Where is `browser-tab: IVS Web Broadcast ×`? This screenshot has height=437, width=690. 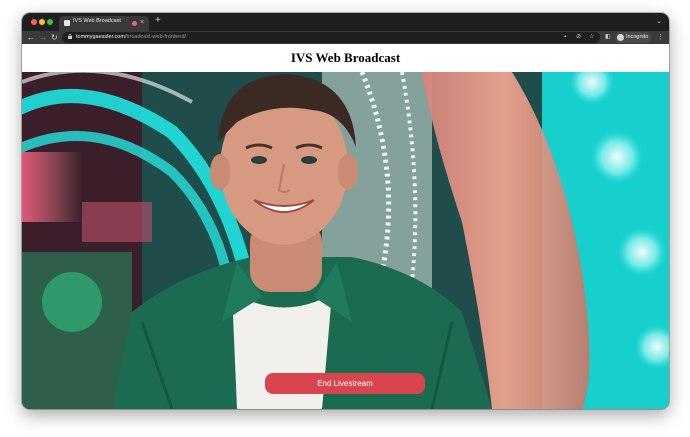
browser-tab: IVS Web Broadcast × is located at coordinates (104, 23).